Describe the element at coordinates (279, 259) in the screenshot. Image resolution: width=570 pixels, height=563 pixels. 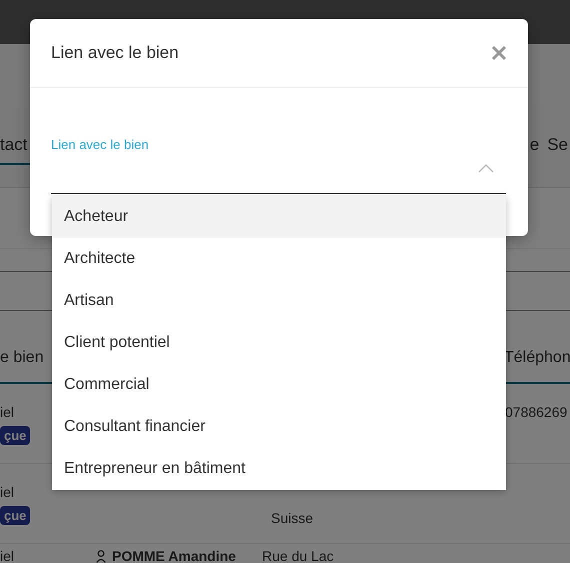
I see `dropdown-option: Architecte` at that location.